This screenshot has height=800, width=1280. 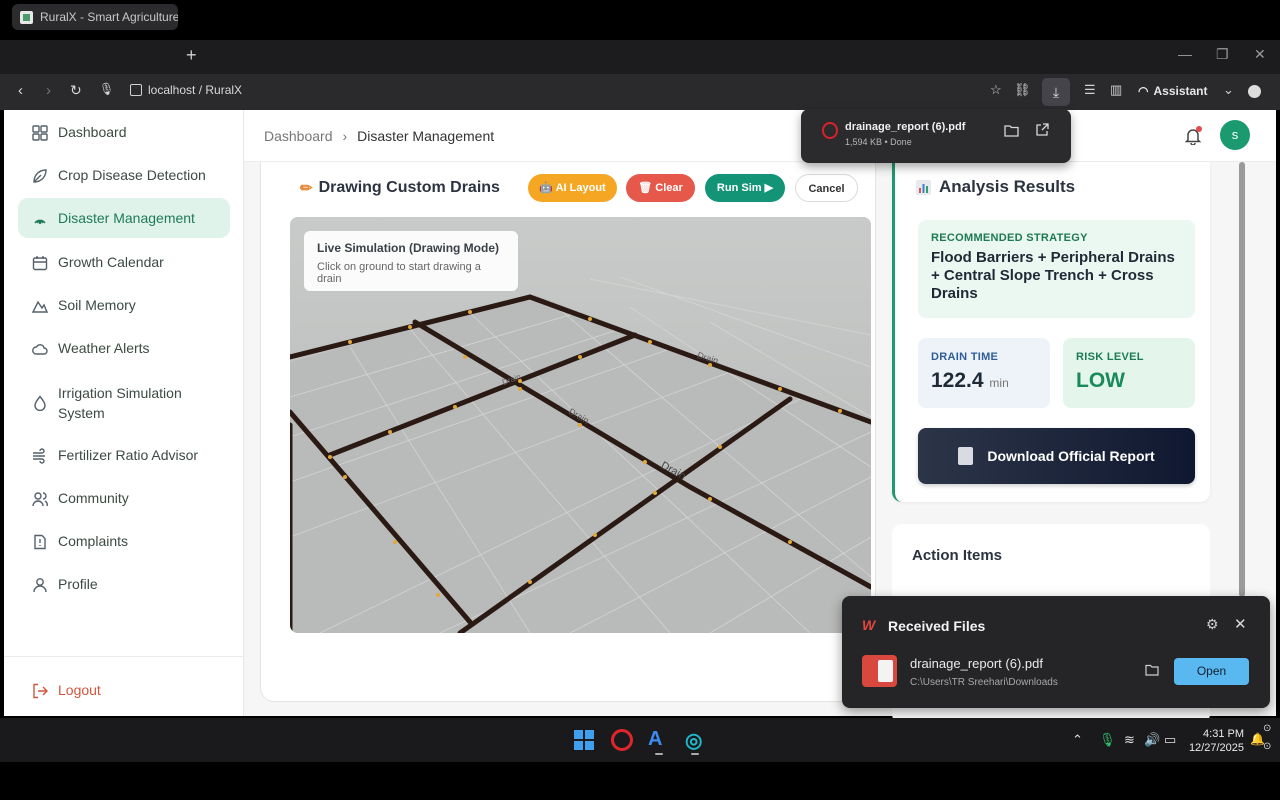 What do you see at coordinates (1228, 90) in the screenshot?
I see `chevron-down-icon: ⌄` at bounding box center [1228, 90].